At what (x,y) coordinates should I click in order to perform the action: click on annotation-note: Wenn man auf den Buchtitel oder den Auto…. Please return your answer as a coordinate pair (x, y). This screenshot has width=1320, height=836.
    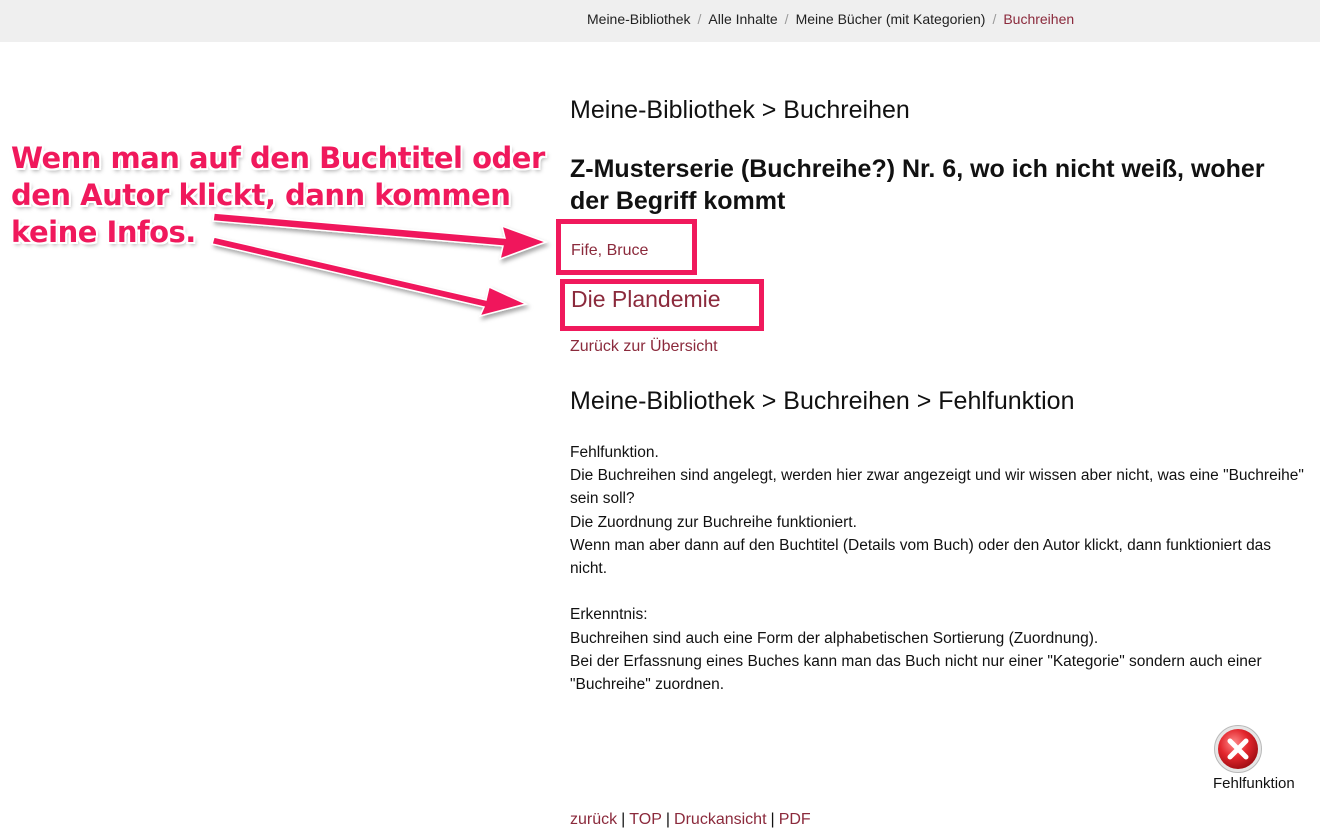
    Looking at the image, I should click on (281, 195).